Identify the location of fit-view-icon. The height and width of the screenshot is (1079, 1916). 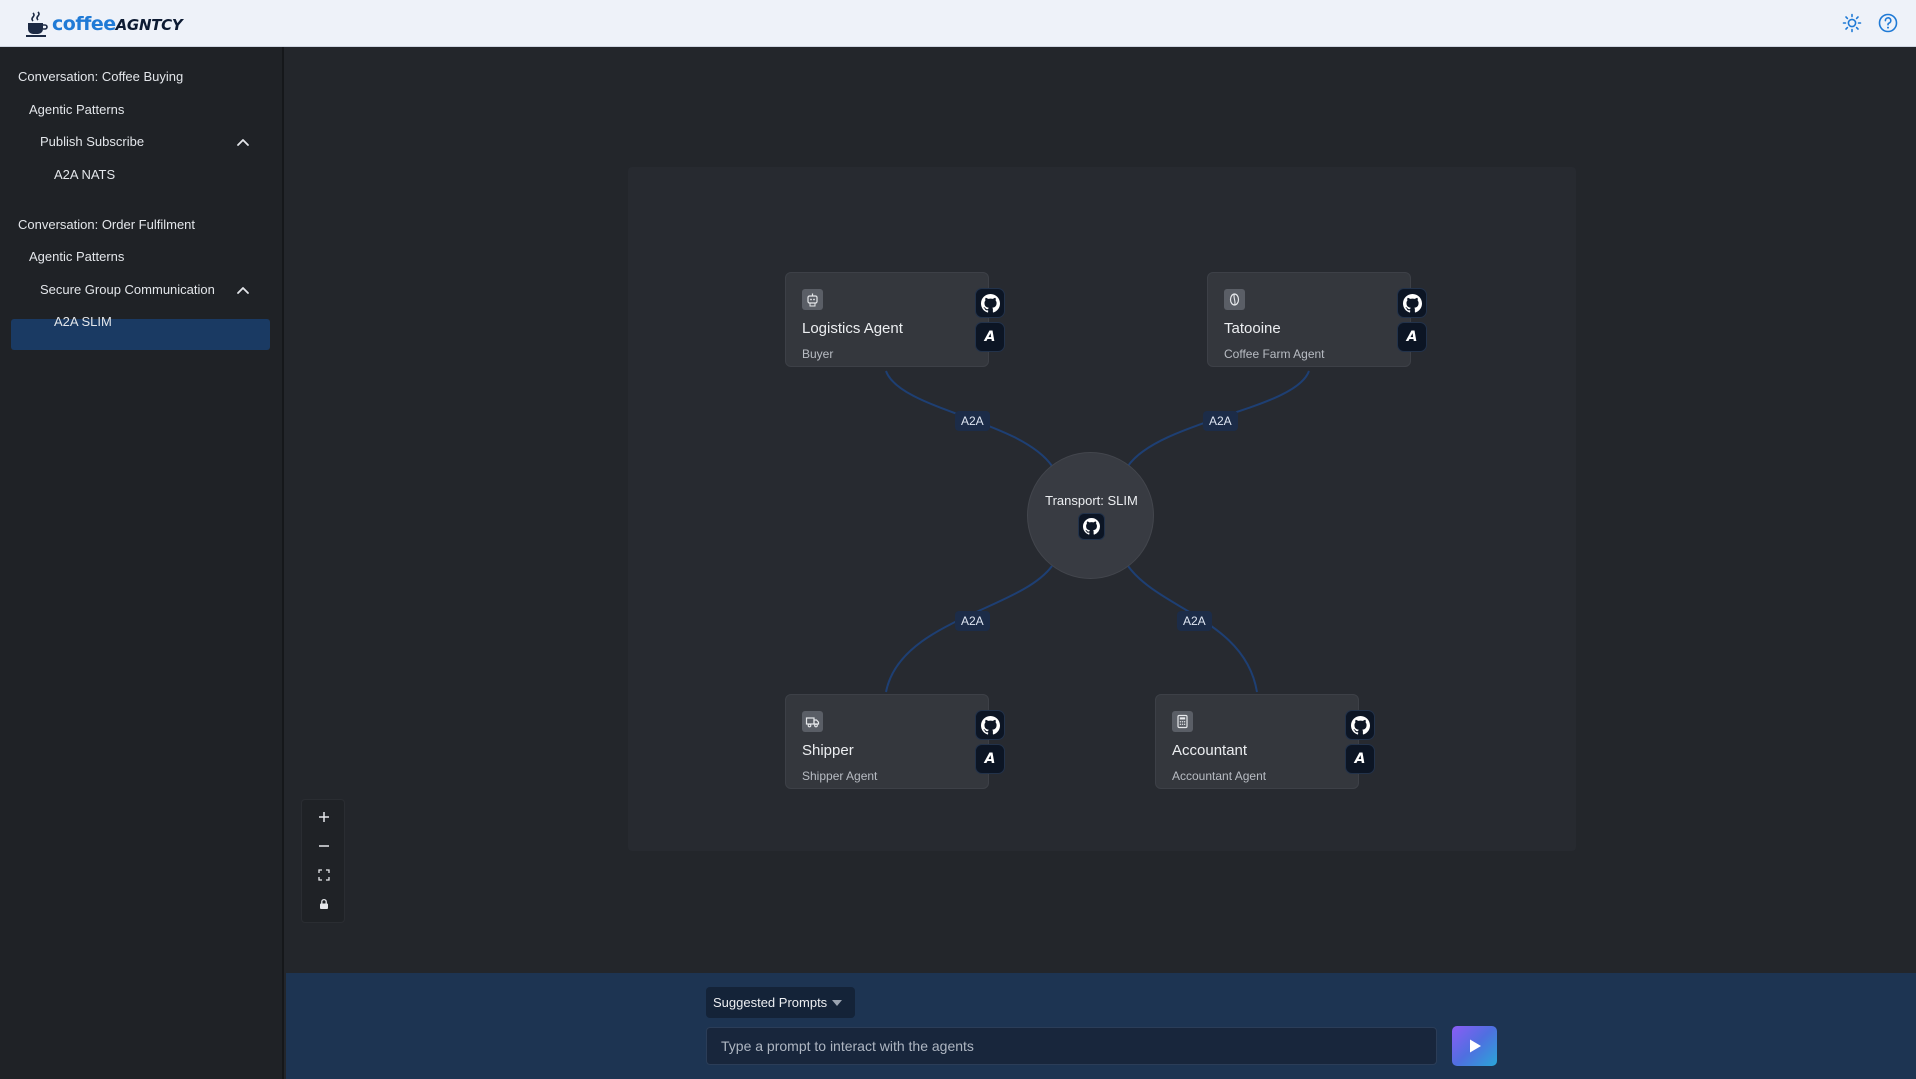
(324, 874).